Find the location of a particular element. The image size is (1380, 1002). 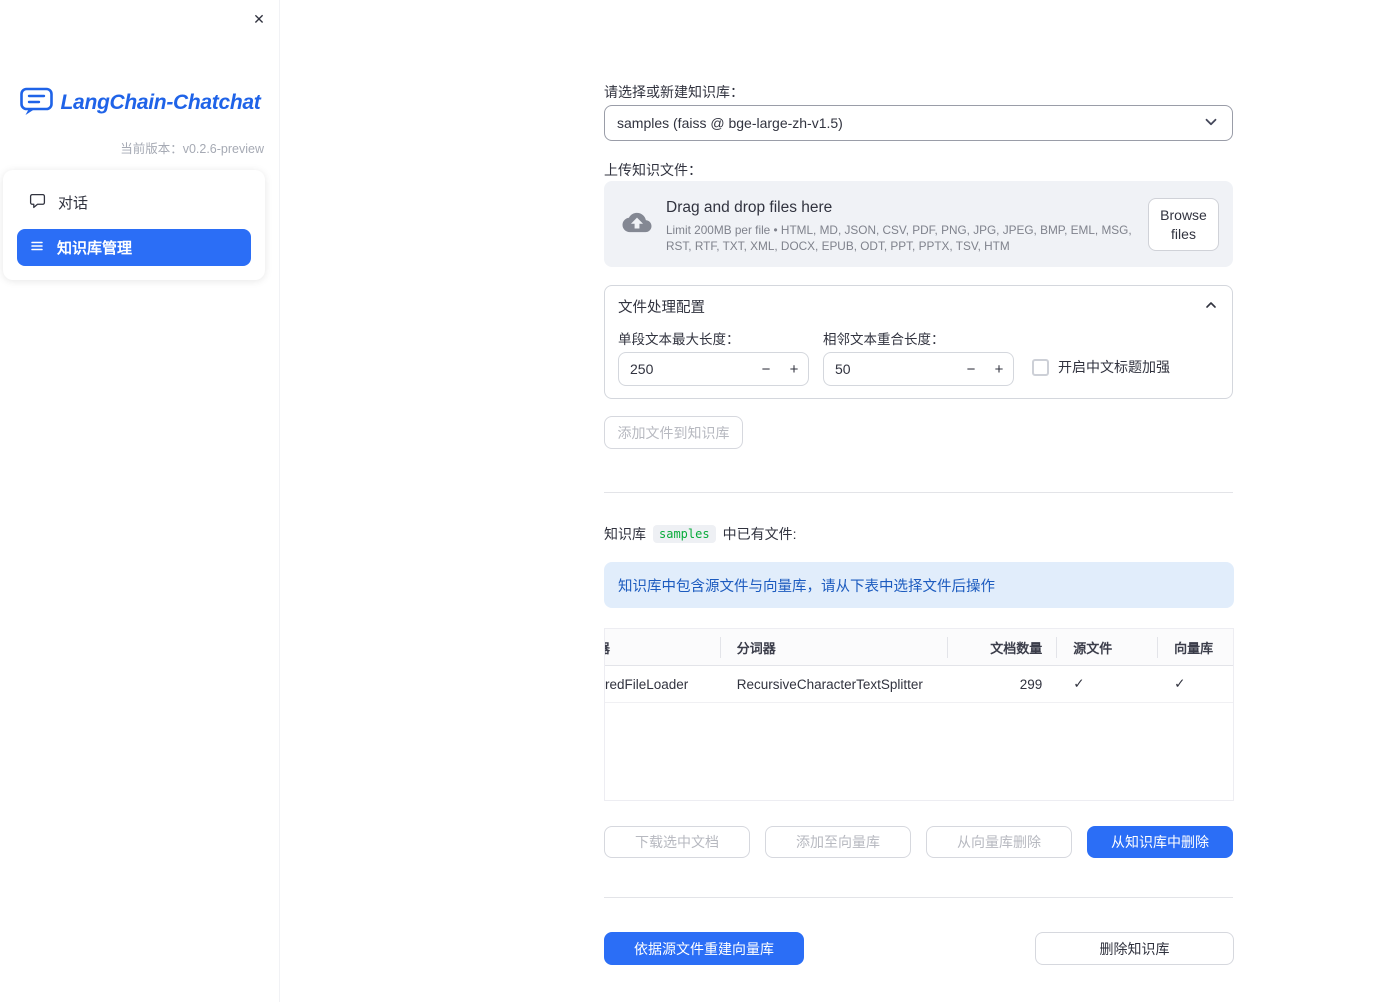

max-length-input: 250 − + is located at coordinates (713, 369).